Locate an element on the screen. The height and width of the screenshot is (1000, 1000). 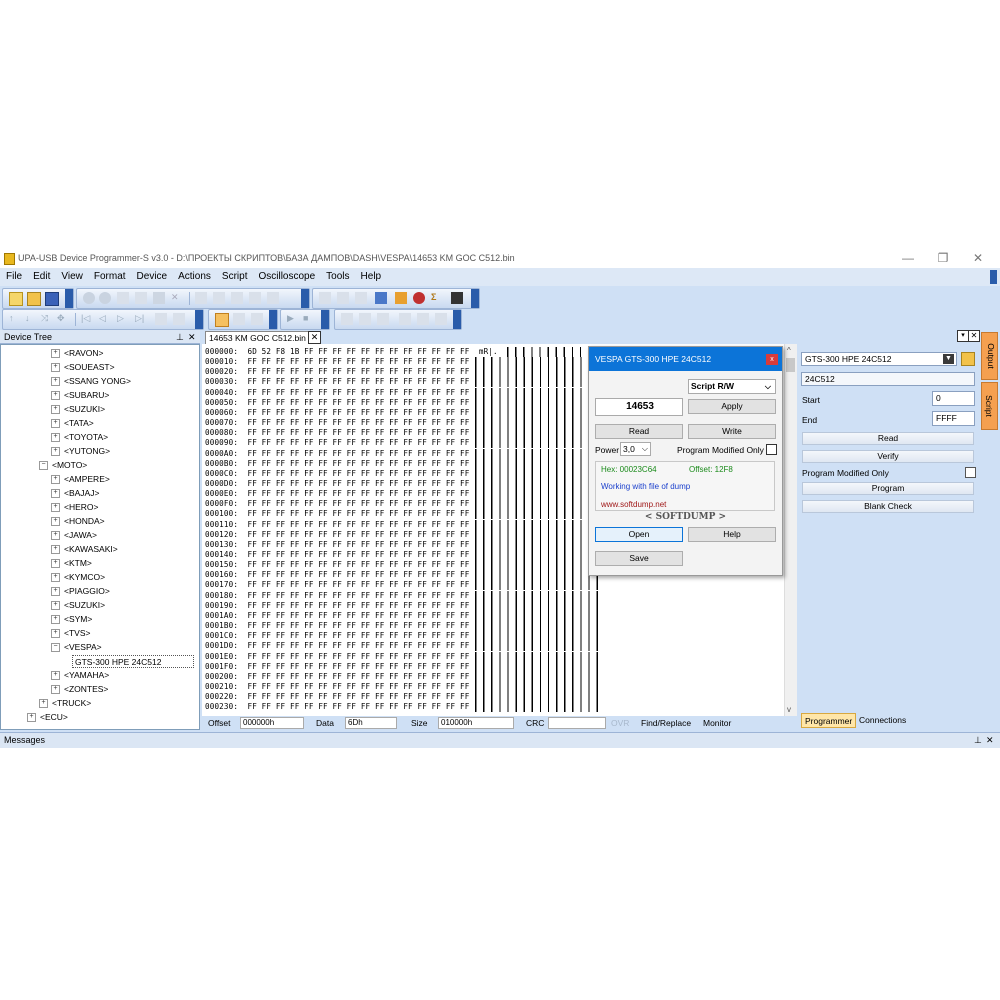
tree-node-vespa: − <VESPA> is located at coordinates (76, 647).